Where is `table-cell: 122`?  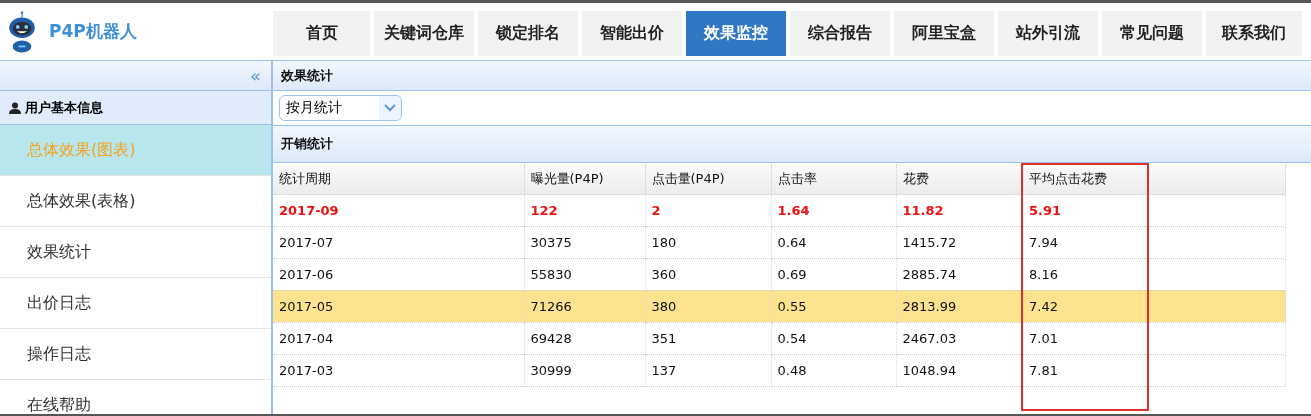 table-cell: 122 is located at coordinates (584, 210).